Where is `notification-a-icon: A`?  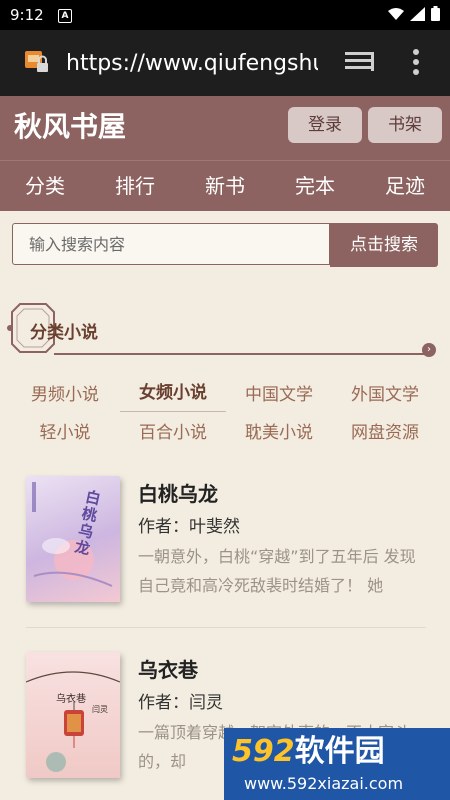 notification-a-icon: A is located at coordinates (65, 16).